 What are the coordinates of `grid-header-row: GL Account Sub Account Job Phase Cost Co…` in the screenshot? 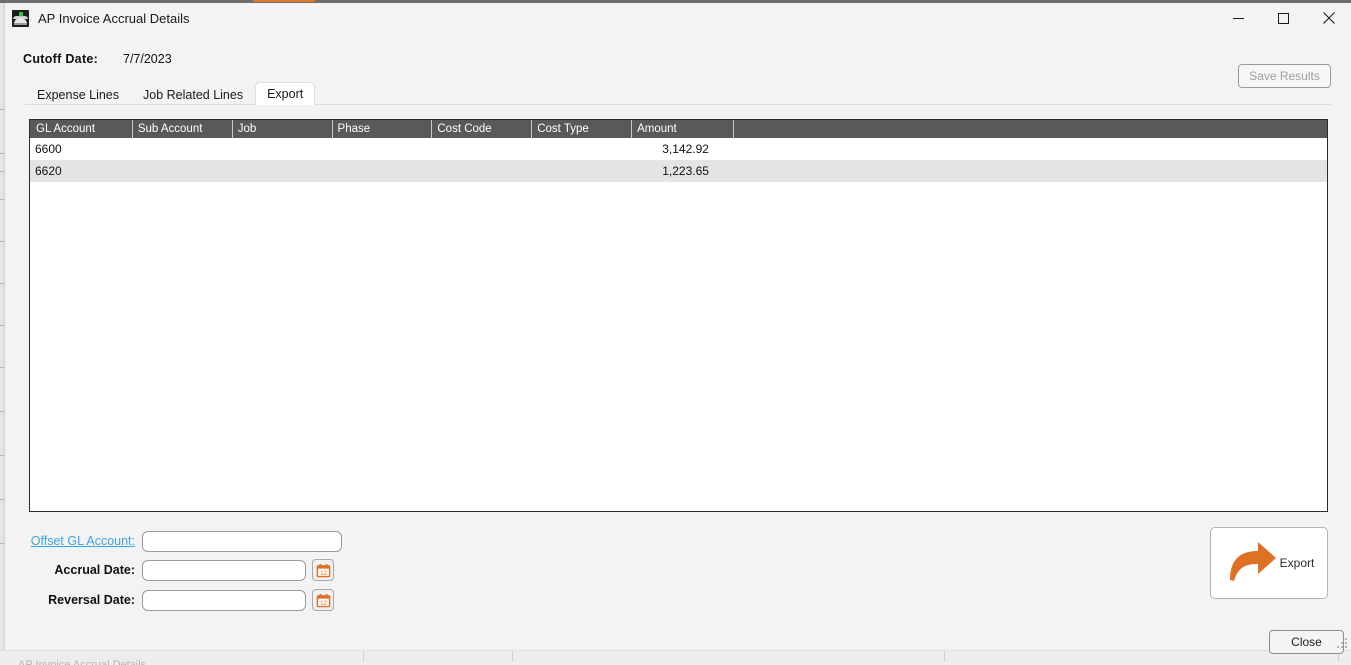 It's located at (678, 129).